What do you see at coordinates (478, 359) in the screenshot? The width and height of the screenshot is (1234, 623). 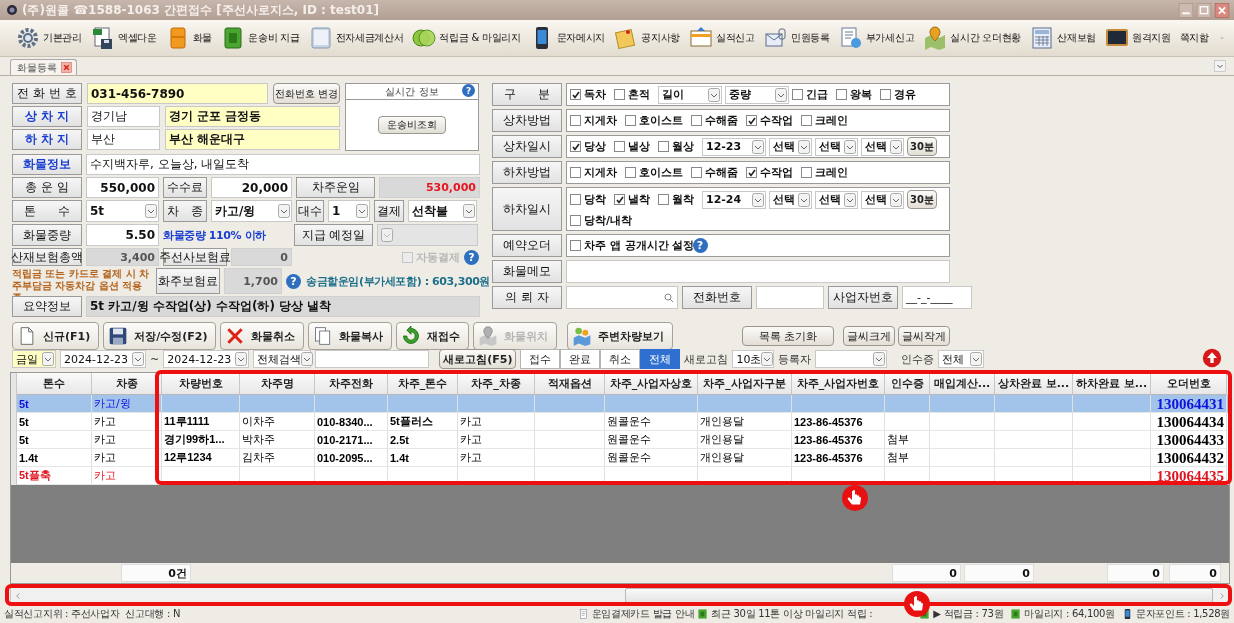 I see `refresh-button: 새로고침(F5)` at bounding box center [478, 359].